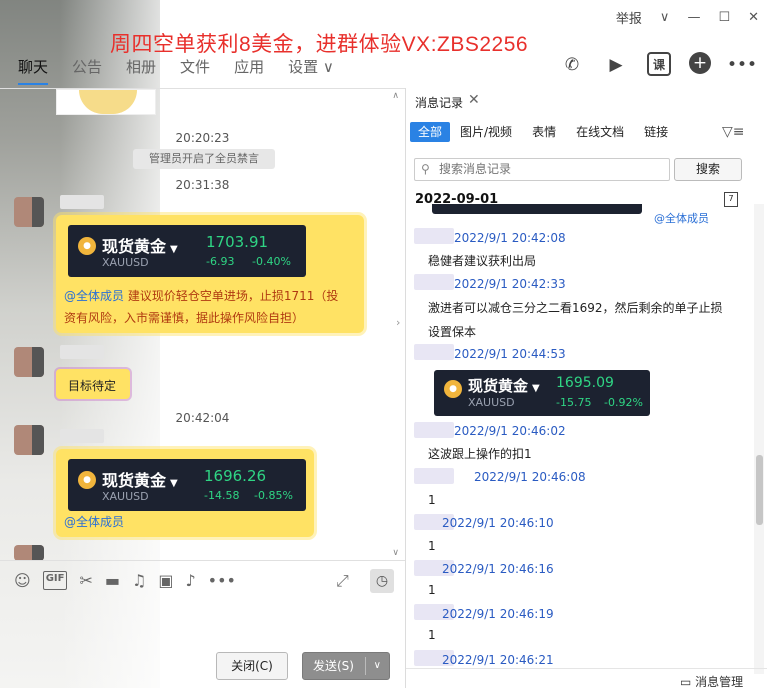  I want to click on quote-change-pct: -0.85%, so click(273, 495).